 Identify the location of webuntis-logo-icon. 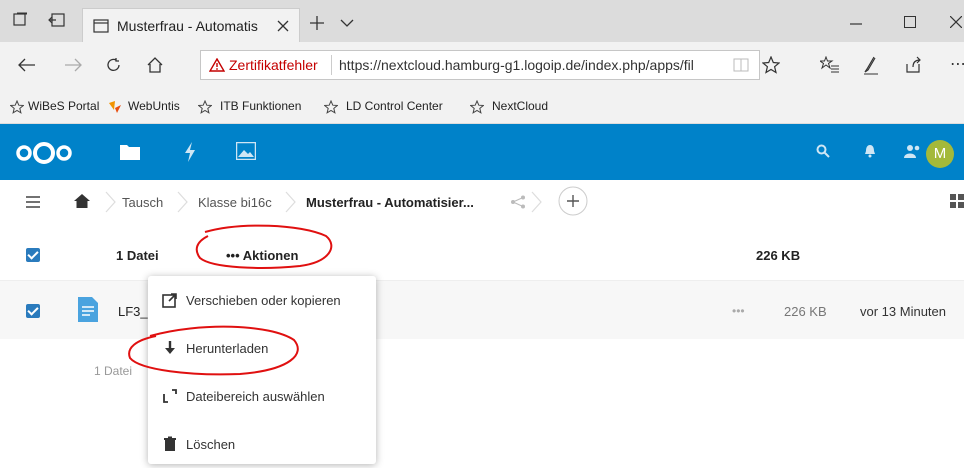
(115, 107).